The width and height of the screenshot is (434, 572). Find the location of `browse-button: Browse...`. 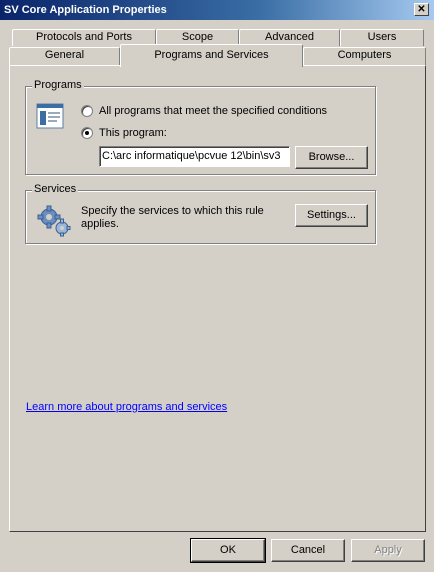

browse-button: Browse... is located at coordinates (331, 157).